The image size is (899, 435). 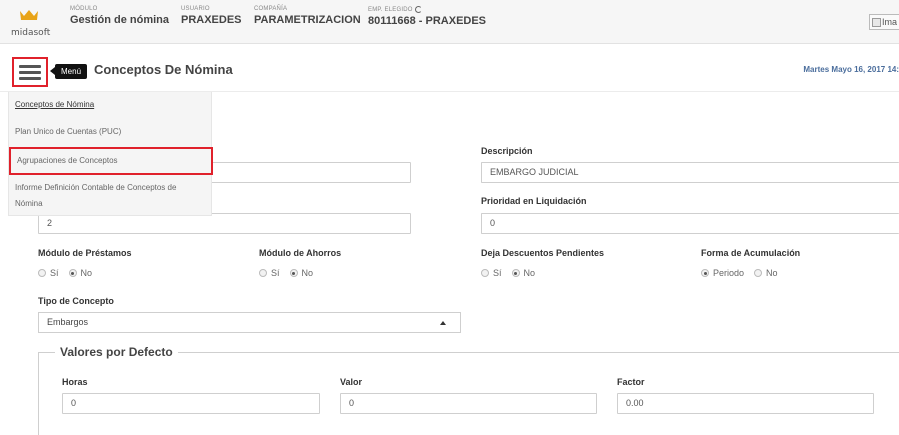 I want to click on prestamos-radio-group: Sí No, so click(x=70, y=273).